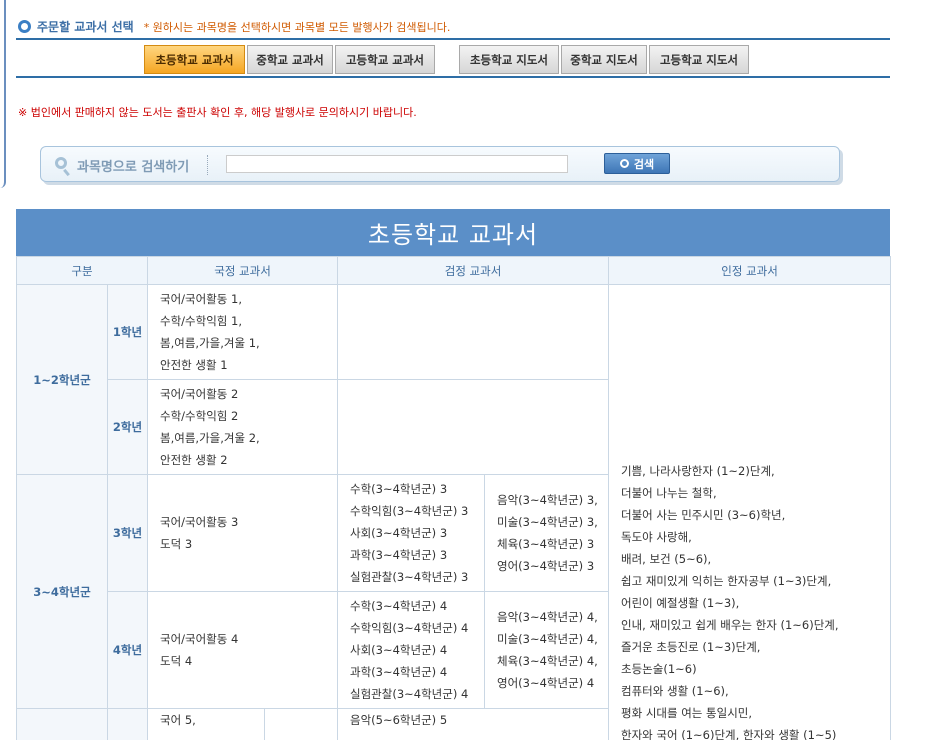 The width and height of the screenshot is (938, 740). I want to click on search-panel: 과목명으로 검색하기 검색, so click(440, 164).